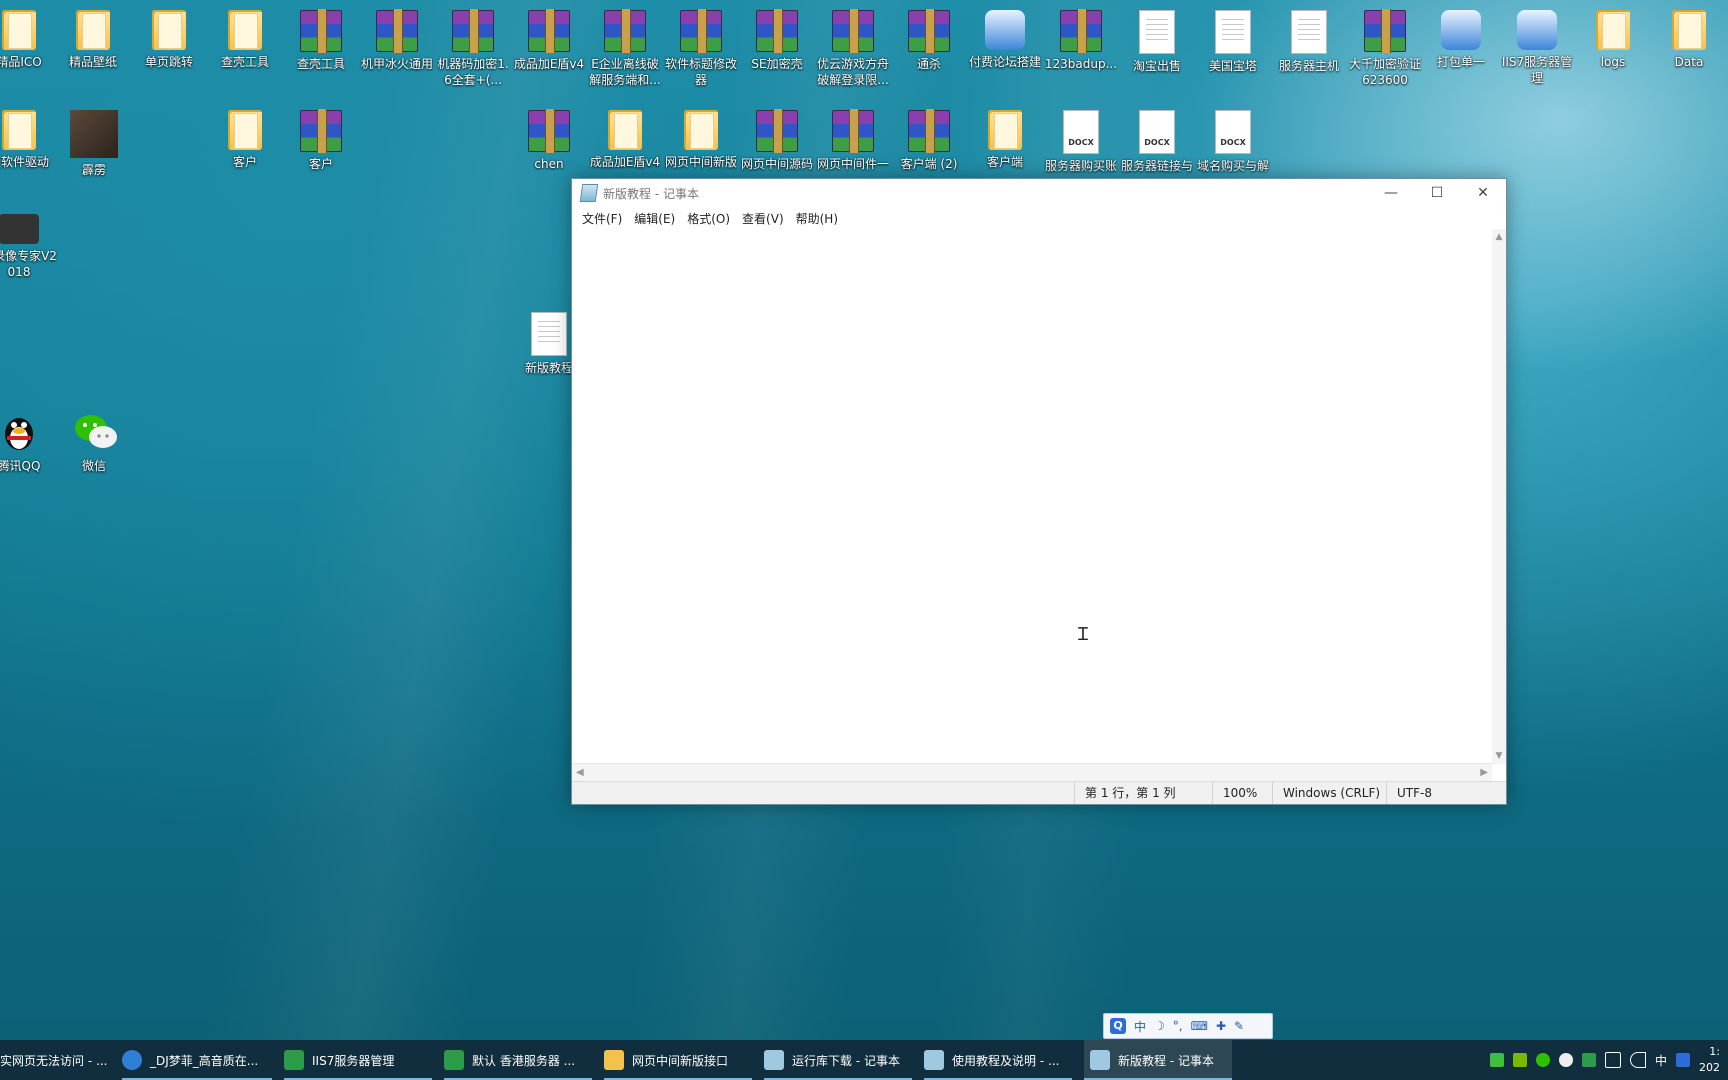 This screenshot has height=1080, width=1728. Describe the element at coordinates (29, 442) in the screenshot. I see `desktop-icon-qq: 腾讯QQ` at that location.